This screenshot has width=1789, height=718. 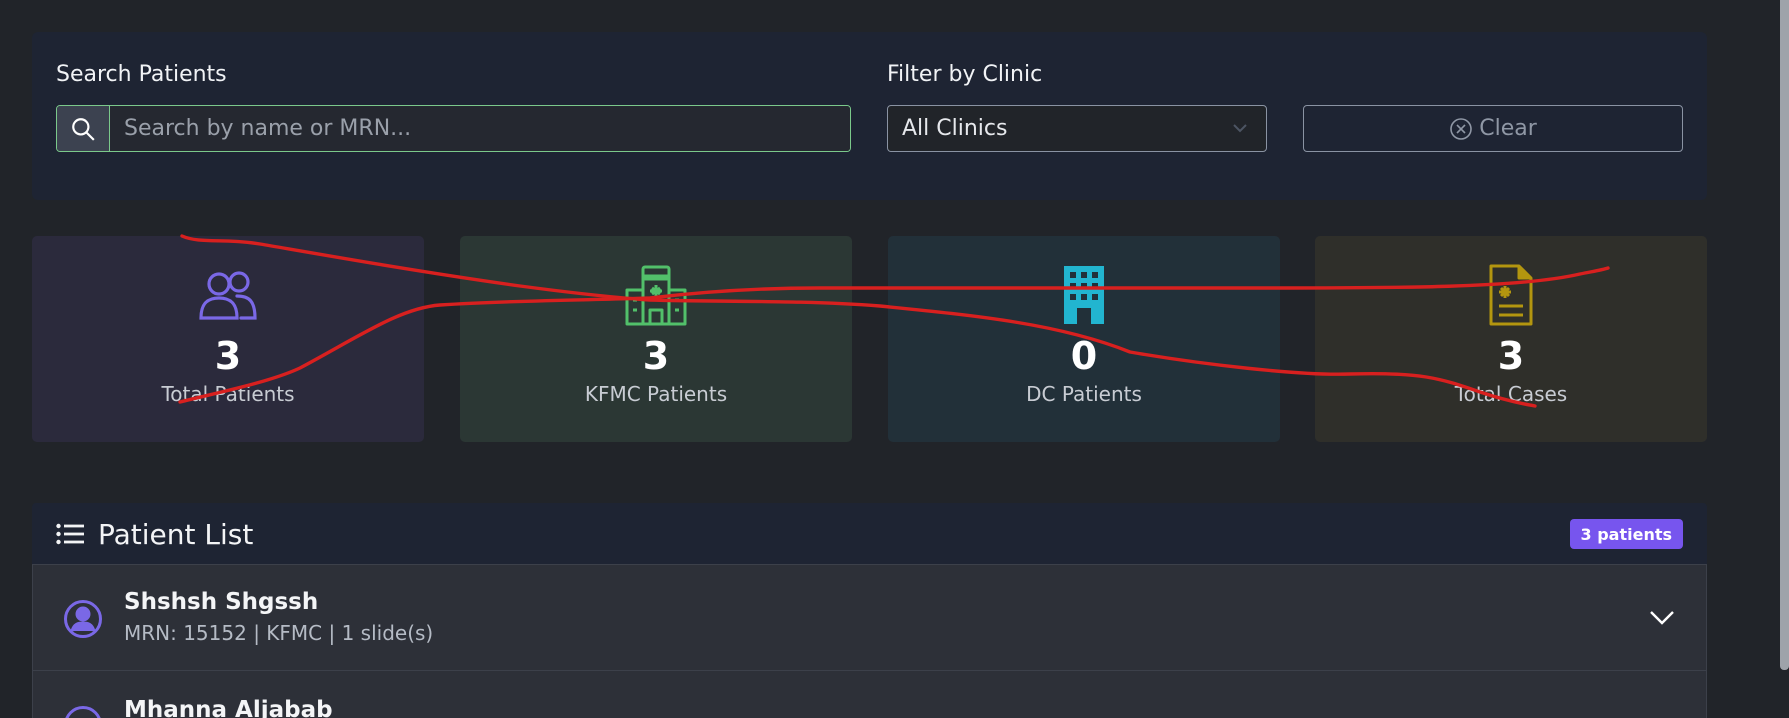 What do you see at coordinates (228, 707) in the screenshot?
I see `patient-name: Mhanna Aljabab` at bounding box center [228, 707].